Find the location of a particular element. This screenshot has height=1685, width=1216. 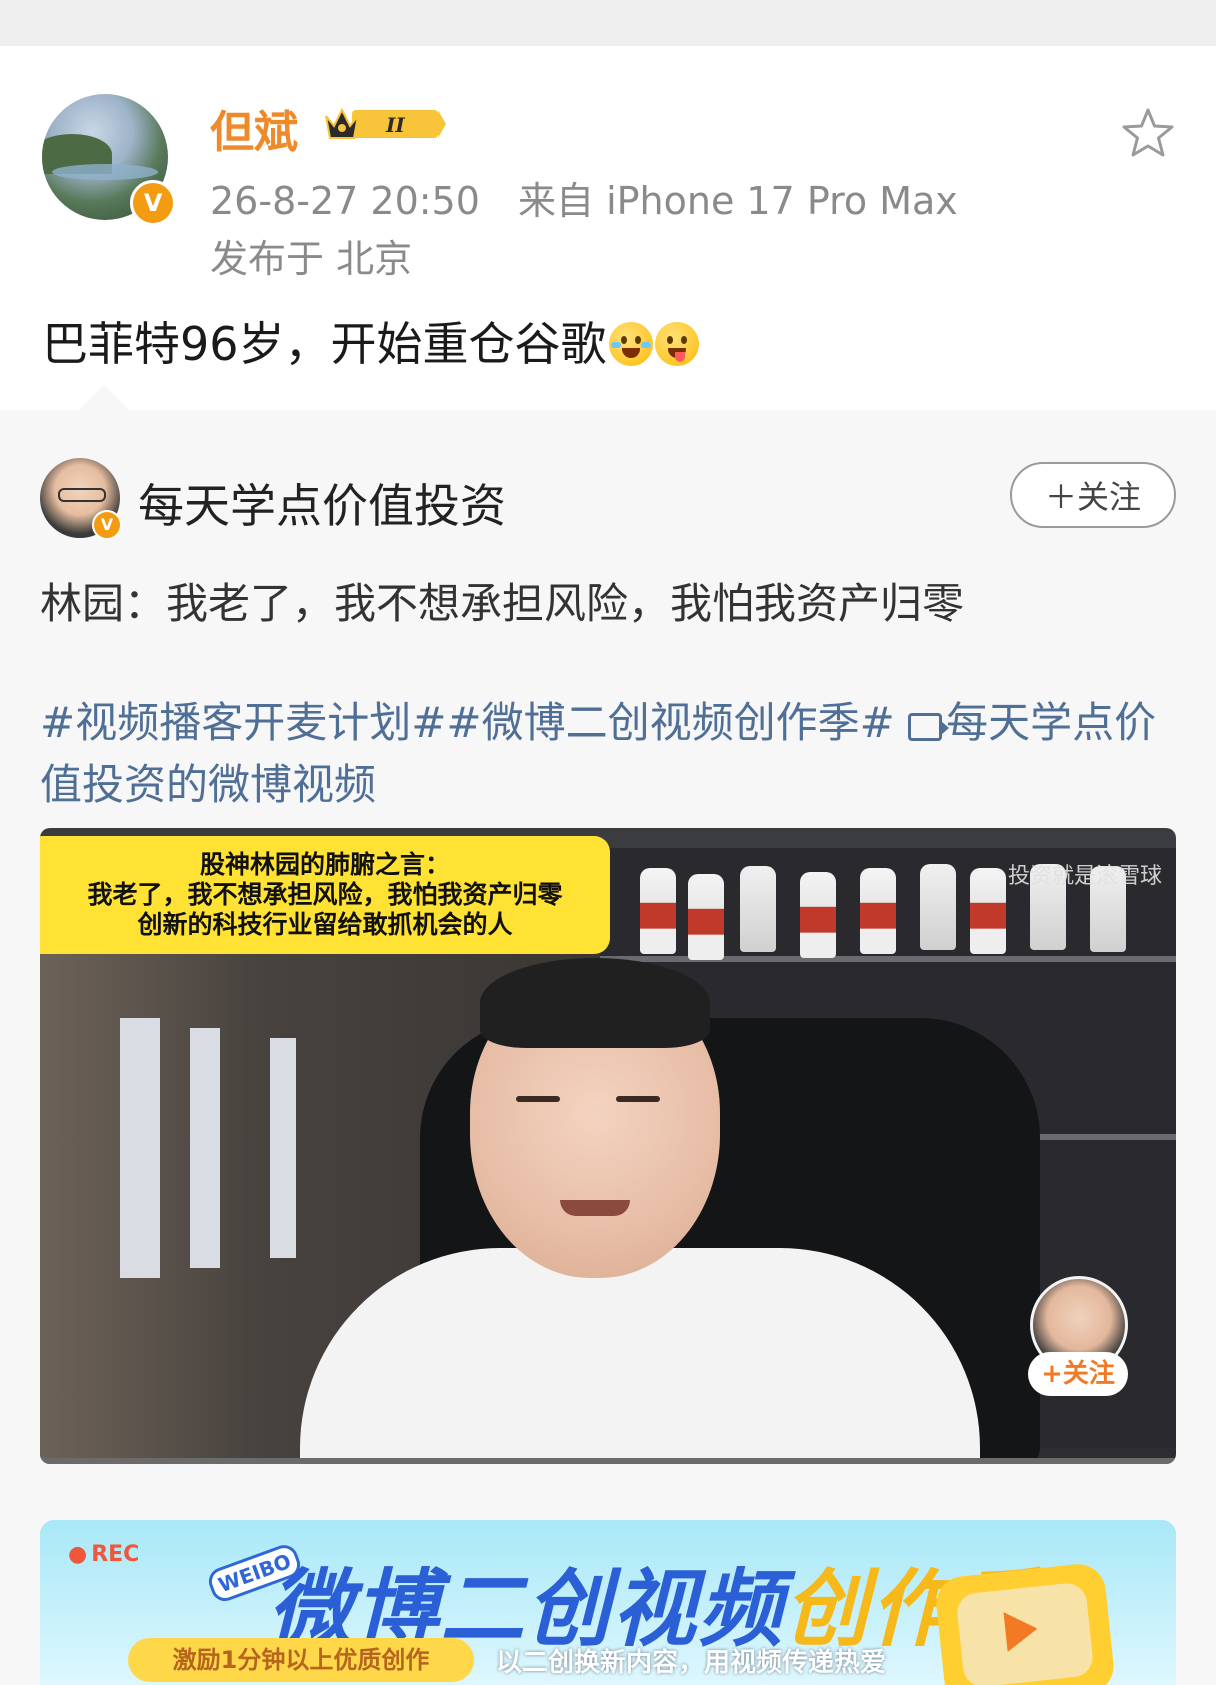

banner-incentive-pill: 激励1分钟以上优质创作 is located at coordinates (301, 1660).